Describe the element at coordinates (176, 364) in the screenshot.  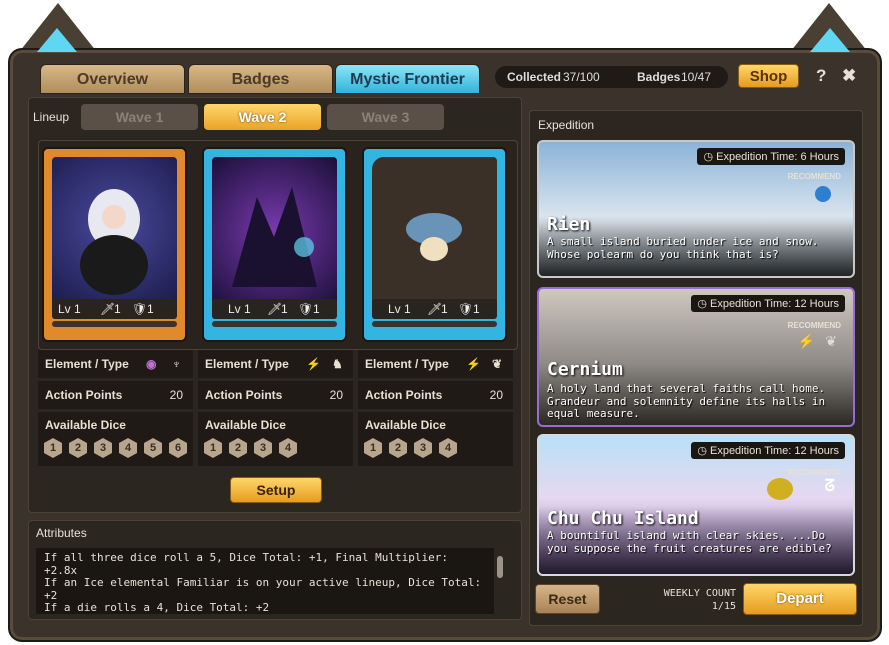
I see `humanoid-type-icon: ♆` at that location.